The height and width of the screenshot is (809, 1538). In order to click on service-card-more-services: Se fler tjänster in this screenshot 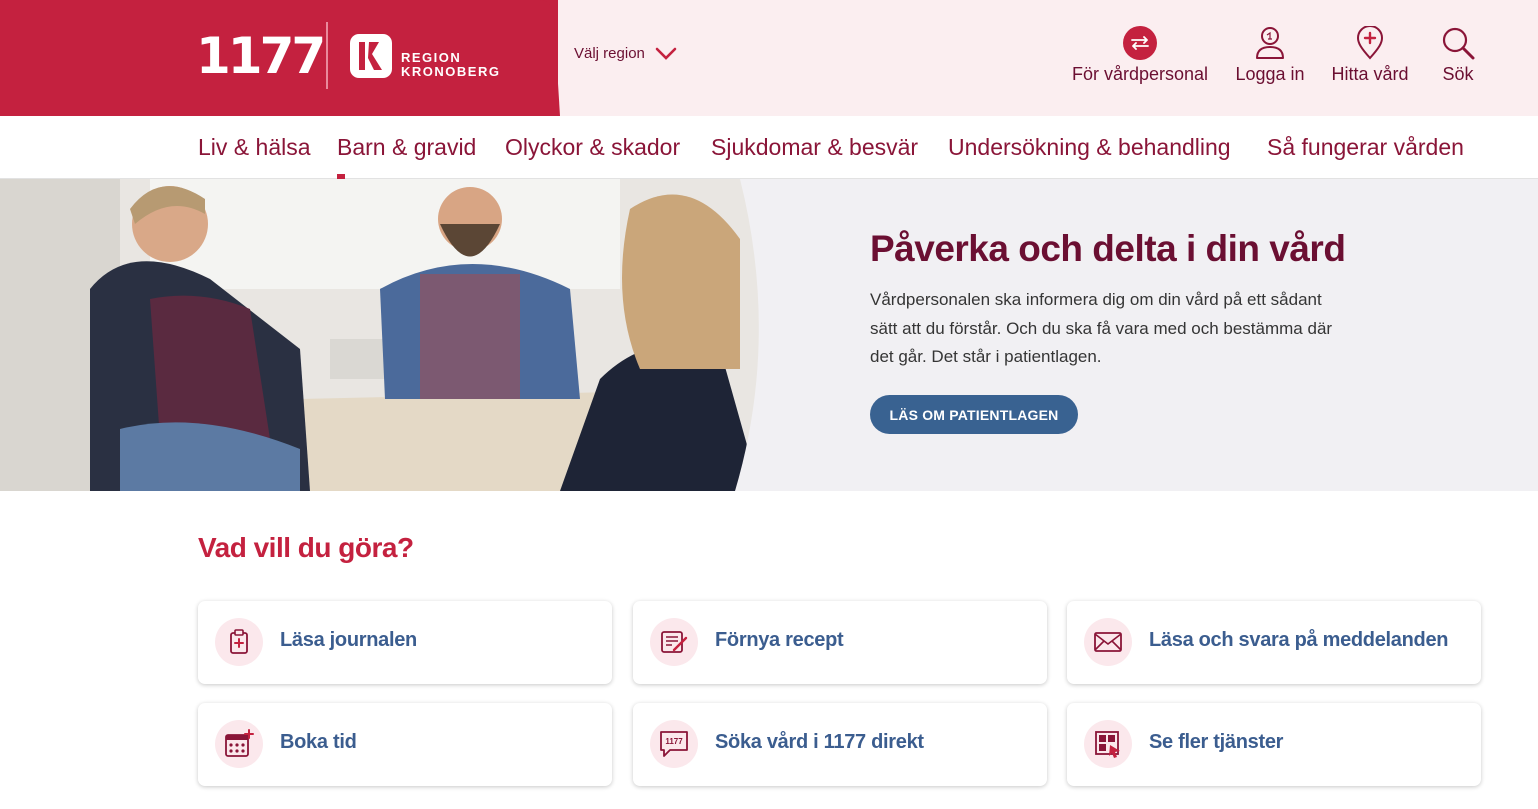, I will do `click(1274, 744)`.